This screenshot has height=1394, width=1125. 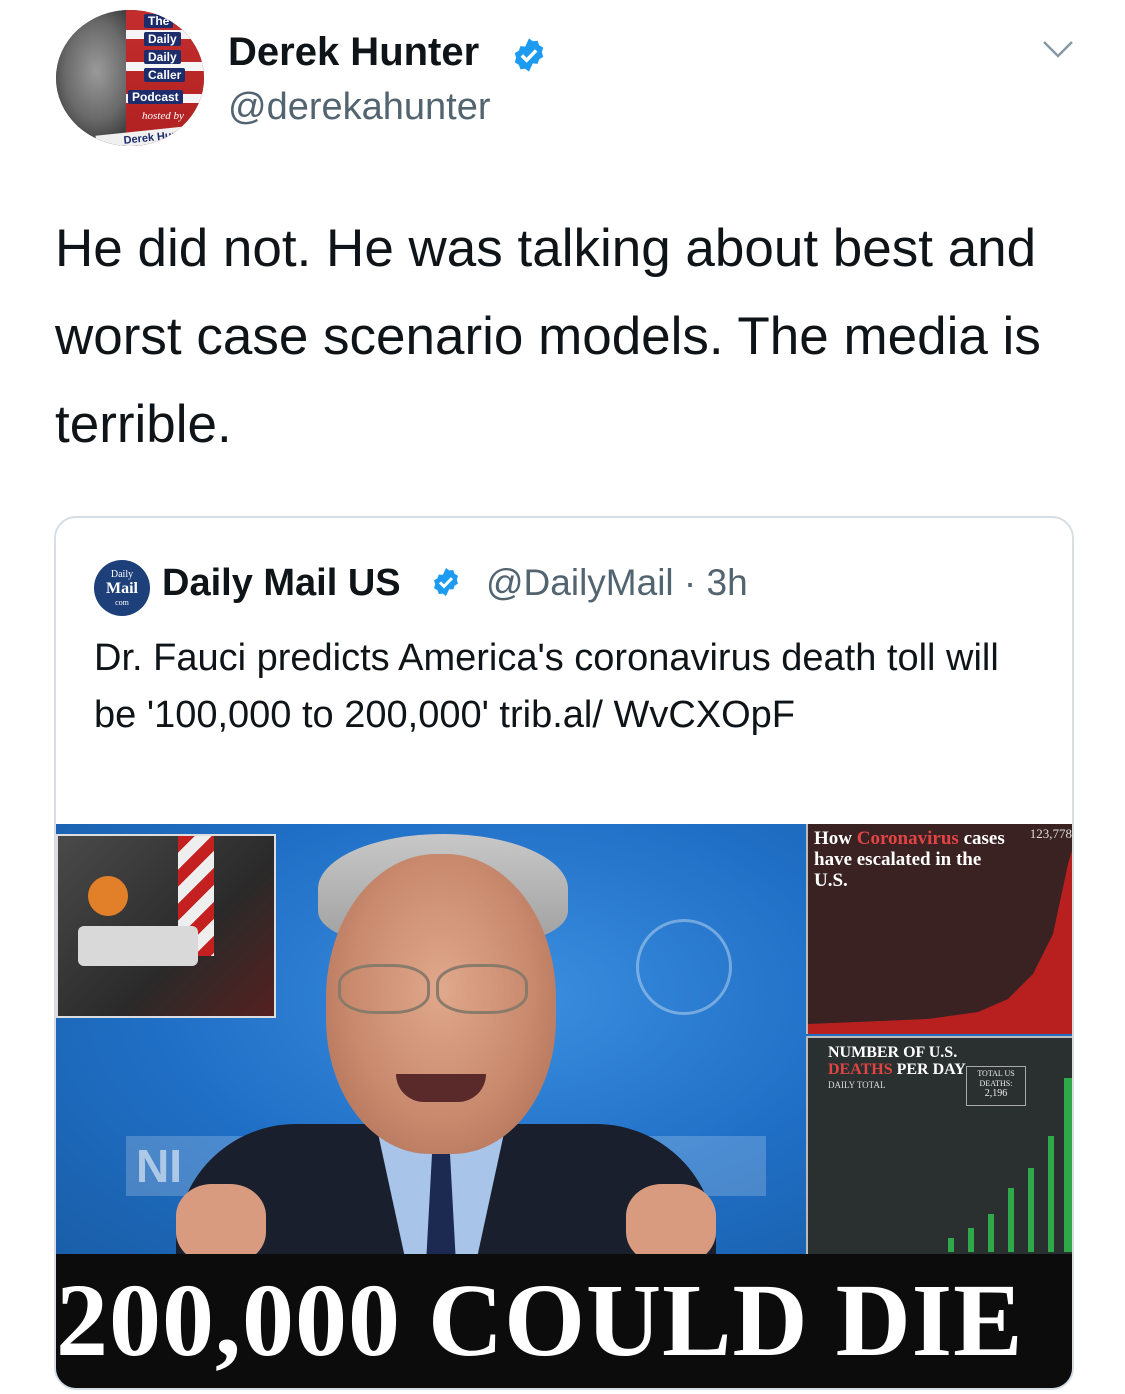 What do you see at coordinates (684, 967) in the screenshot?
I see `hhs-logo-icon` at bounding box center [684, 967].